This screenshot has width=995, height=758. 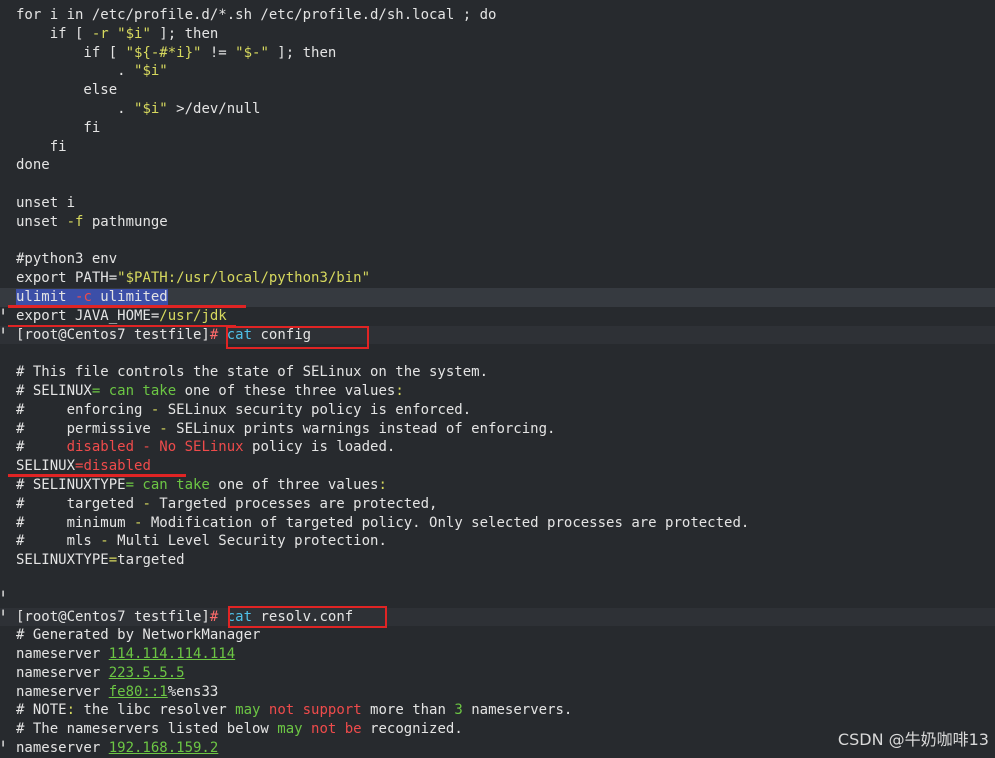 I want to click on terminal-text: 223.5.5.5, so click(x=146, y=672).